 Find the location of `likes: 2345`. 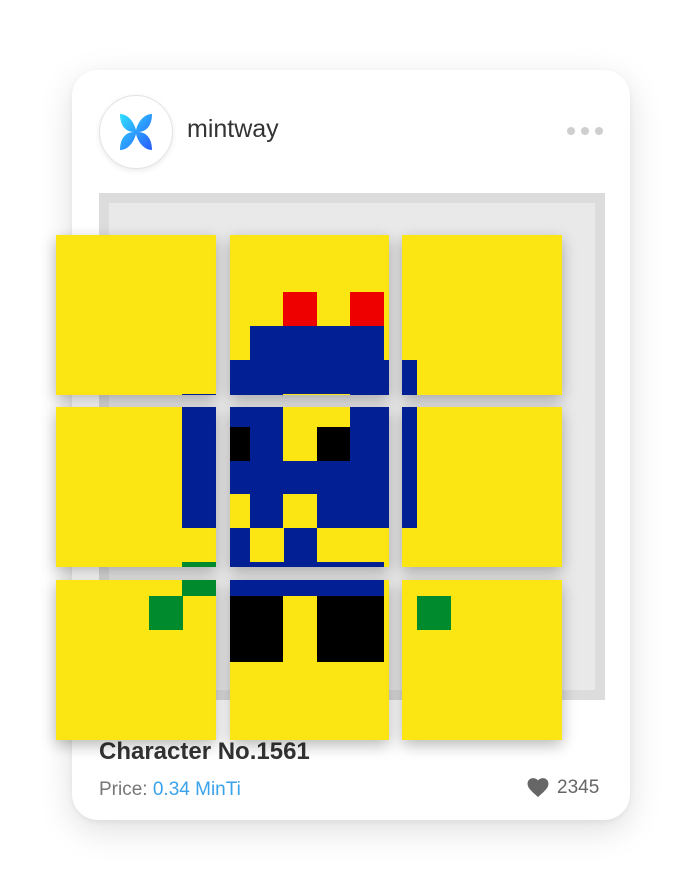

likes: 2345 is located at coordinates (563, 788).